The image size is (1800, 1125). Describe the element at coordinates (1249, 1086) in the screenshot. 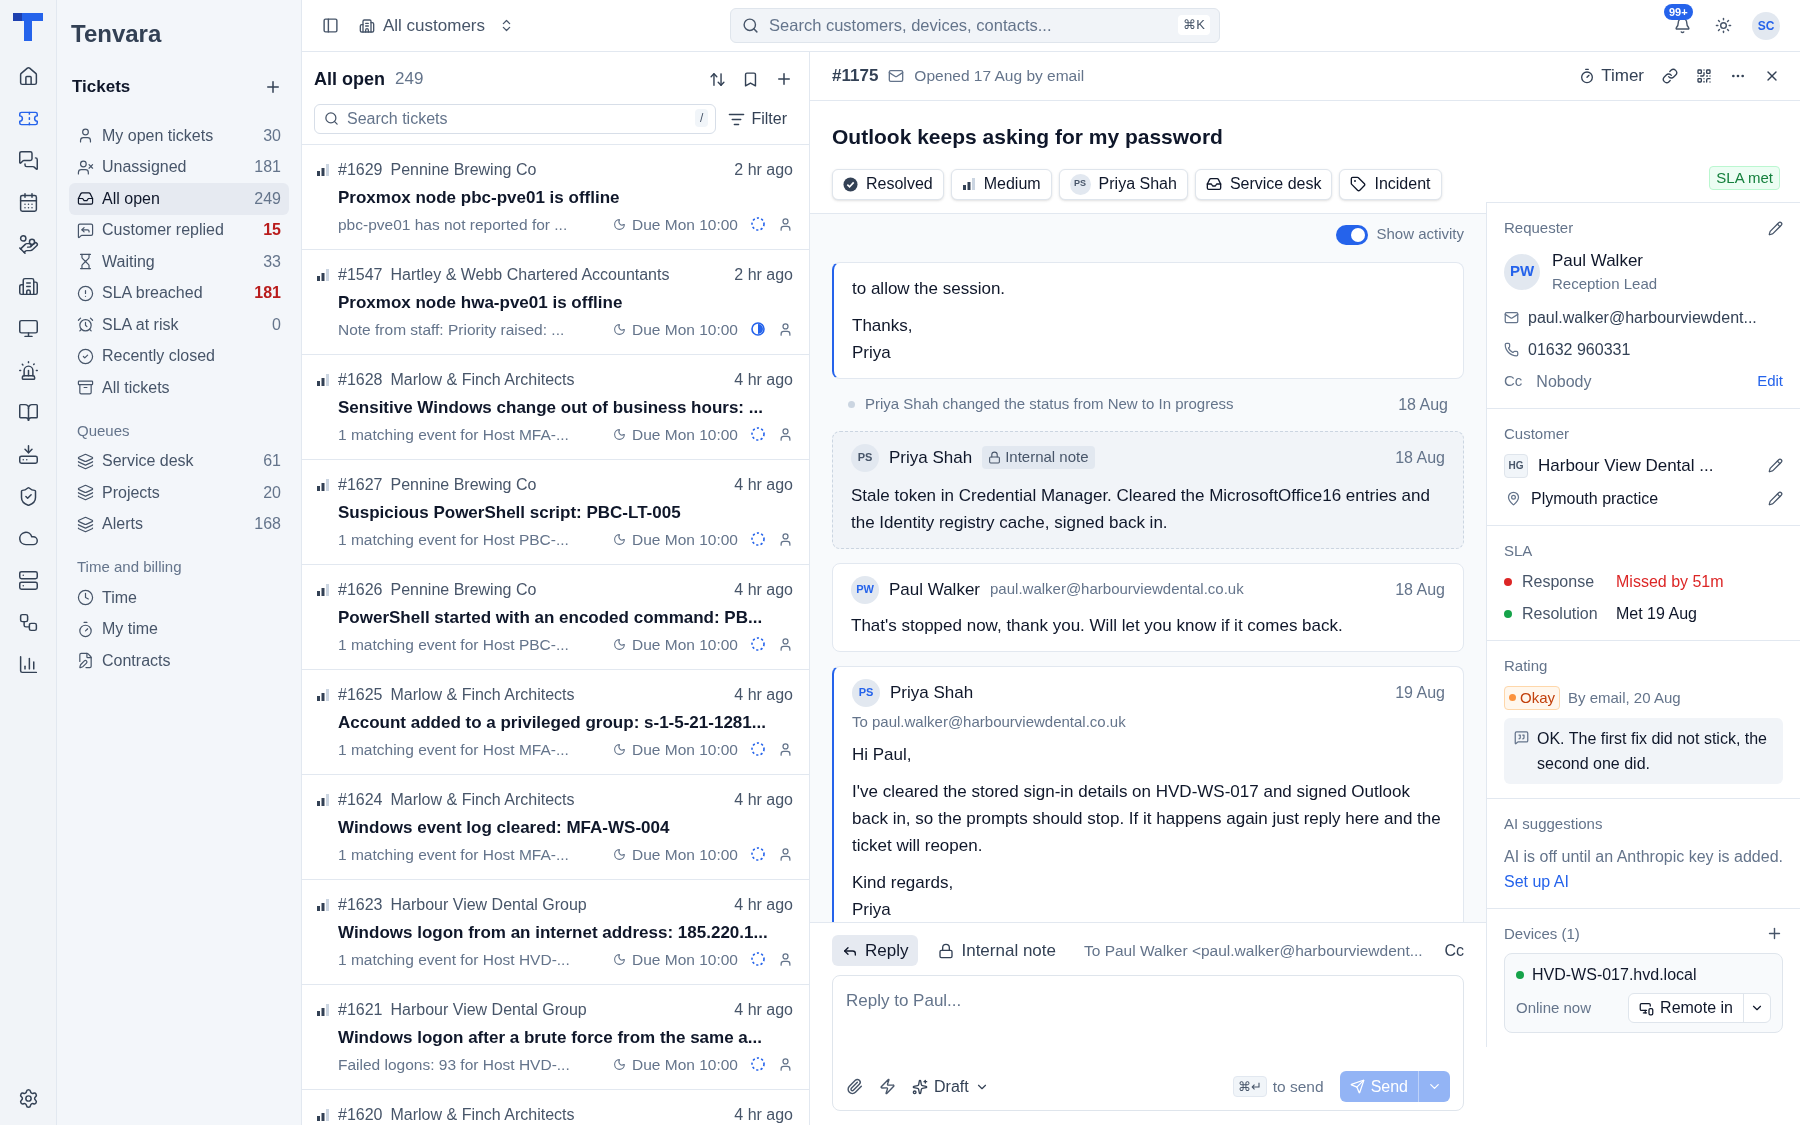

I see `shortcut-key: ⌘↵` at that location.